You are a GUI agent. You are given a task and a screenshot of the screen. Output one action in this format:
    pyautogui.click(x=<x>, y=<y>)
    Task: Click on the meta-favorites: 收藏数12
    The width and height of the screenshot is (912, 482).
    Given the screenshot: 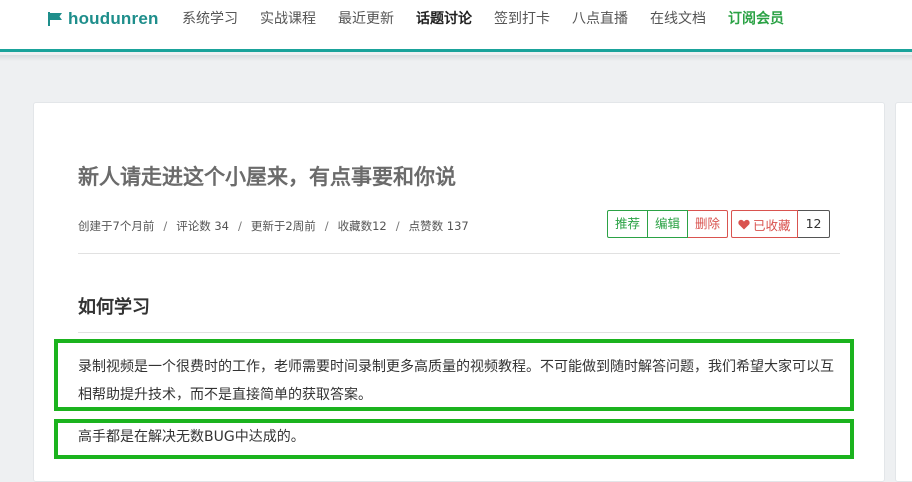 What is the action you would take?
    pyautogui.click(x=362, y=226)
    